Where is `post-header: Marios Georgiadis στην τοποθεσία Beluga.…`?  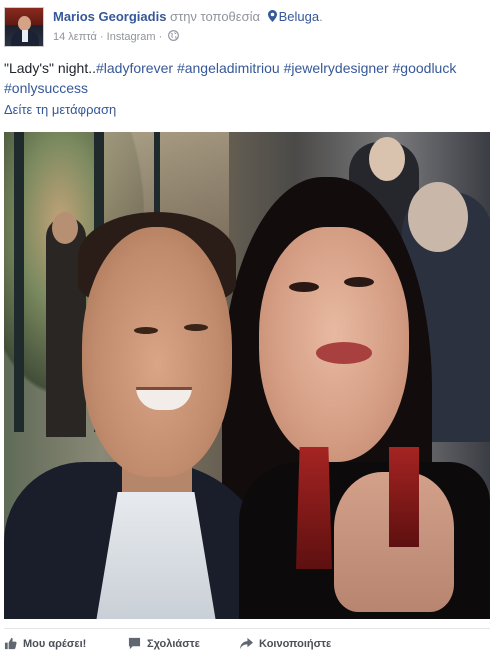 post-header: Marios Georgiadis στην τοποθεσία Beluga.… is located at coordinates (247, 28).